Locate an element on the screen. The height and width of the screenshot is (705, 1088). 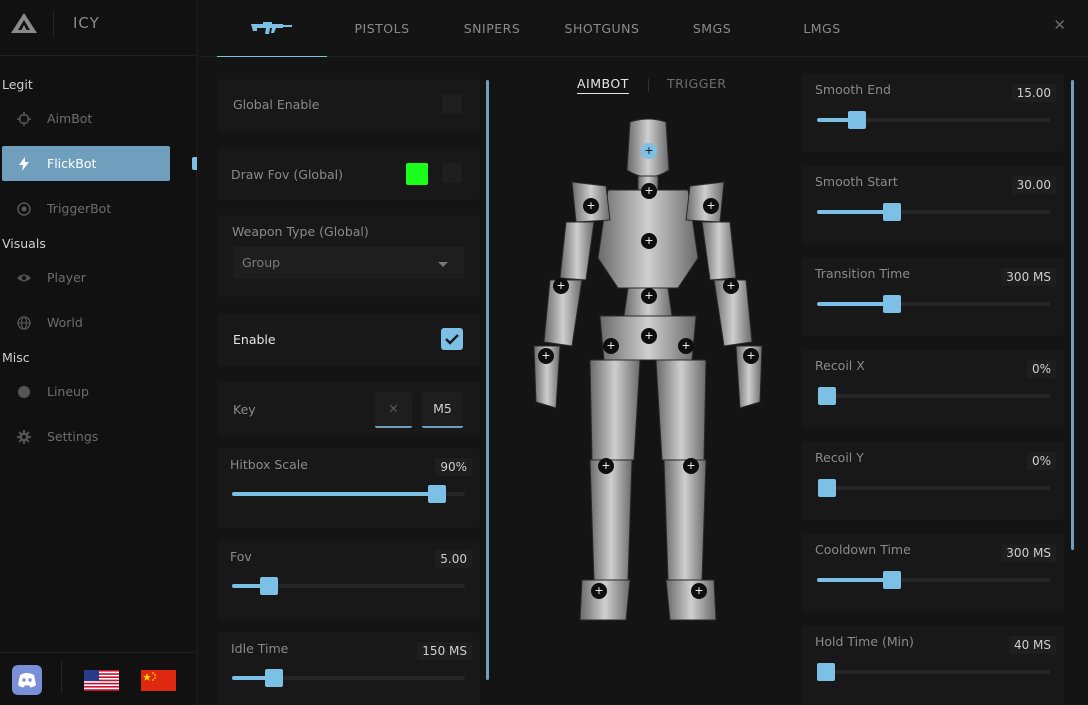
rifle-icon is located at coordinates (271, 28).